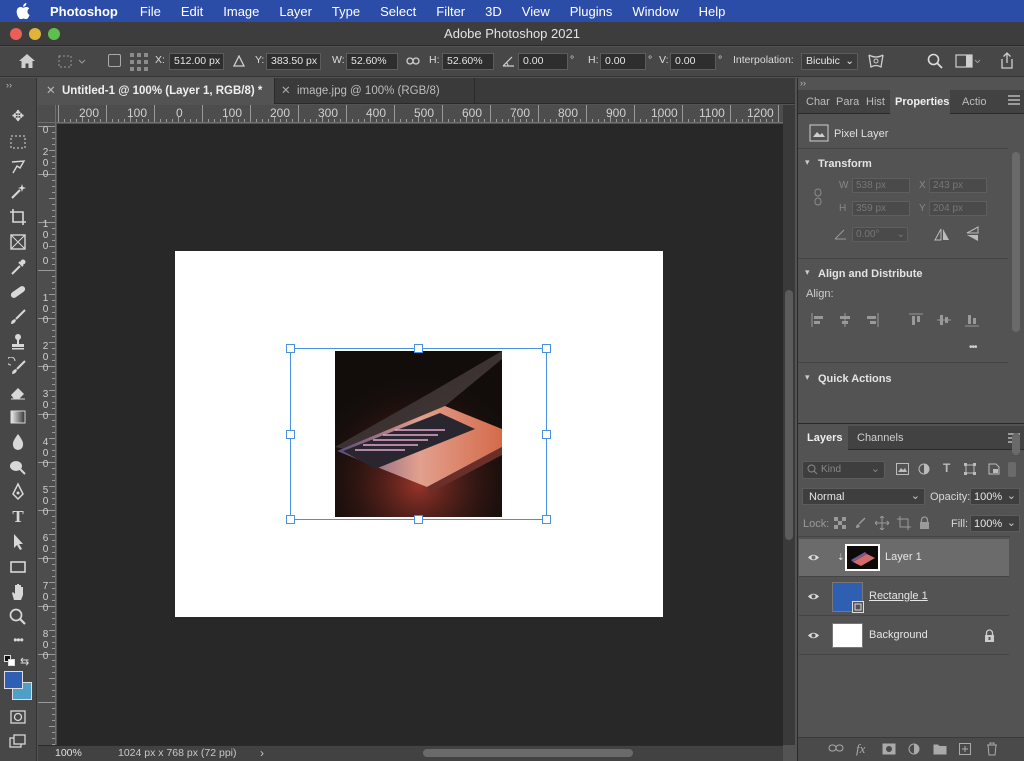  I want to click on align-right-edges-icon, so click(872, 320).